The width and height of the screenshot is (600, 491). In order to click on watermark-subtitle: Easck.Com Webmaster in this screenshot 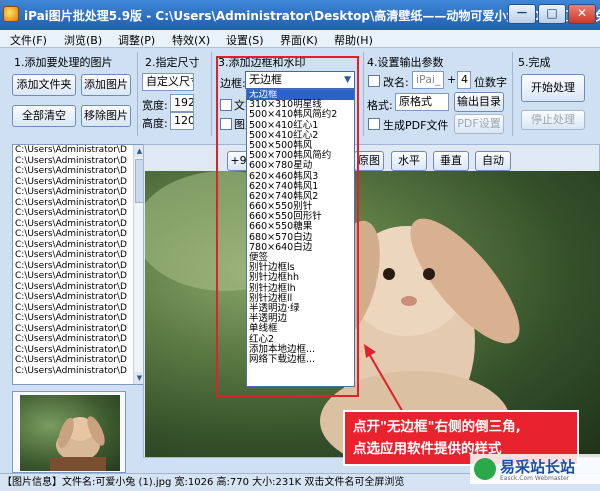, I will do `click(535, 478)`.